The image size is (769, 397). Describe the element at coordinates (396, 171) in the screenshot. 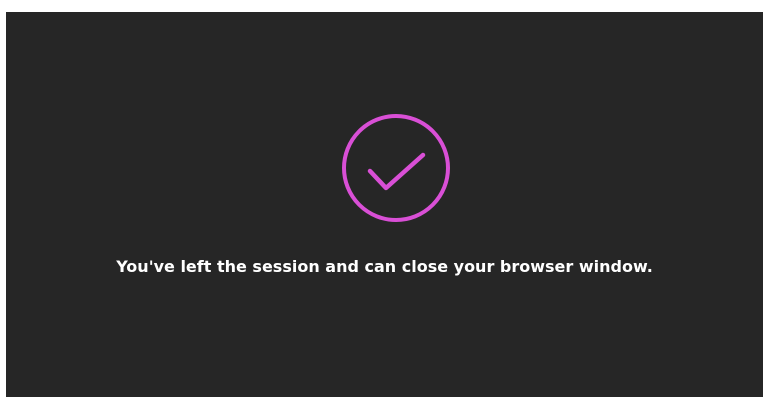

I see `checkmark-tick` at that location.